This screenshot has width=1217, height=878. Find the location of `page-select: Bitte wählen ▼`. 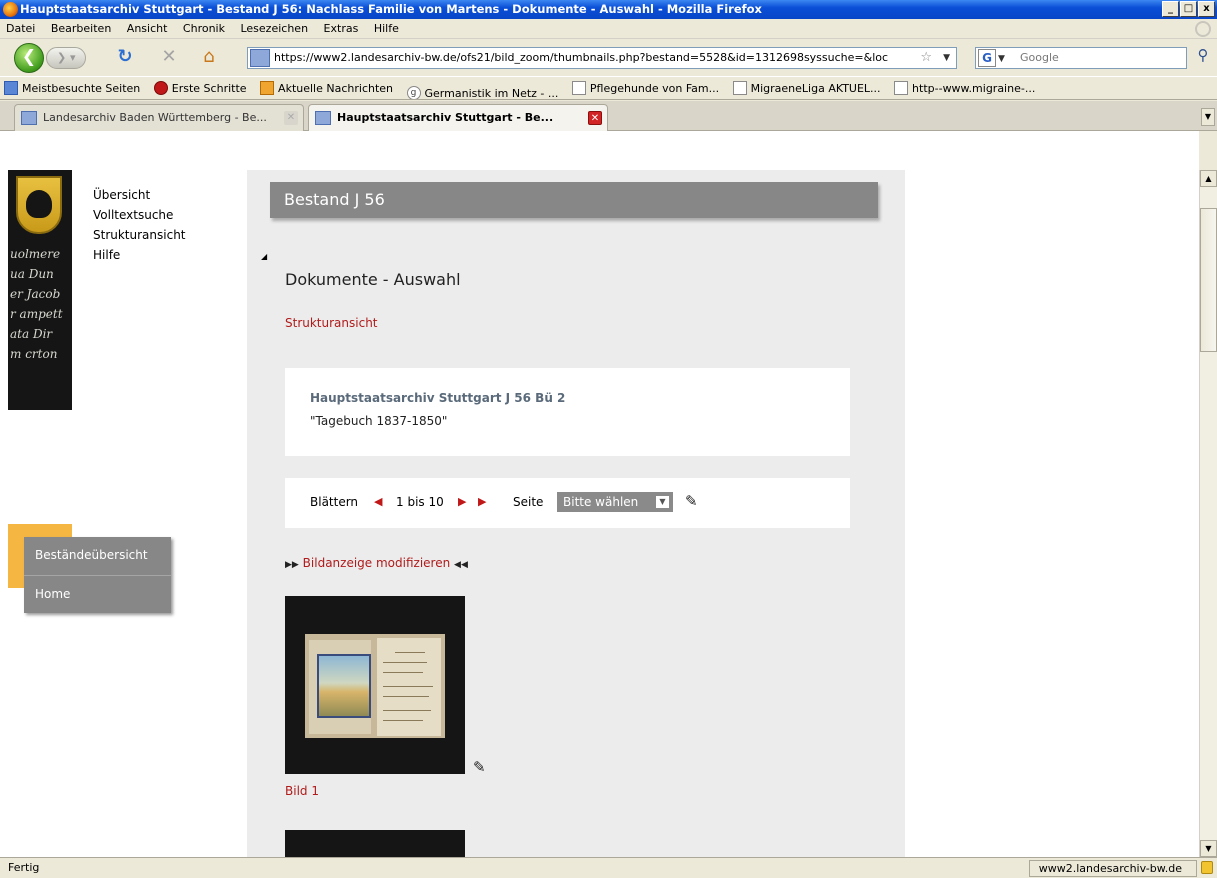

page-select: Bitte wählen ▼ is located at coordinates (615, 502).